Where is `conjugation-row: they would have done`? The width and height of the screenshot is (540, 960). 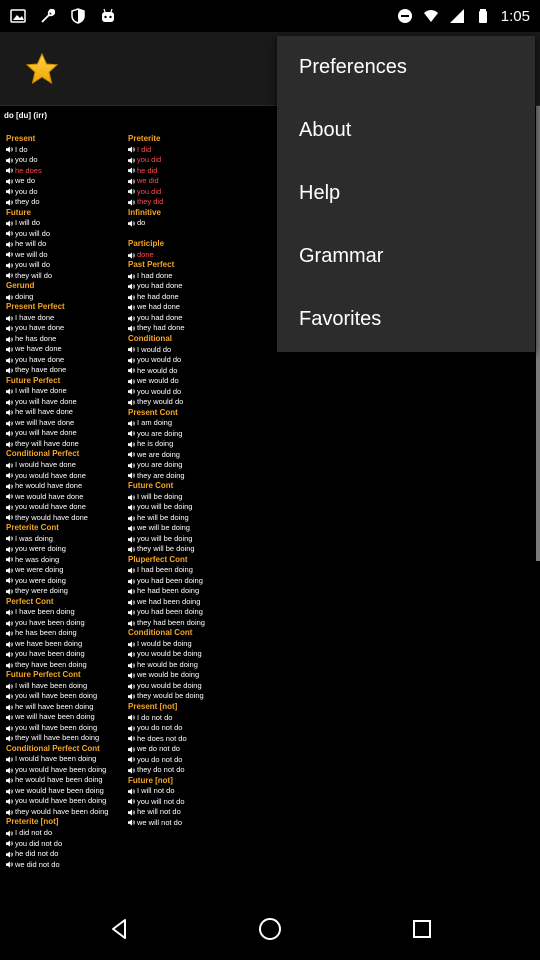 conjugation-row: they would have done is located at coordinates (68, 518).